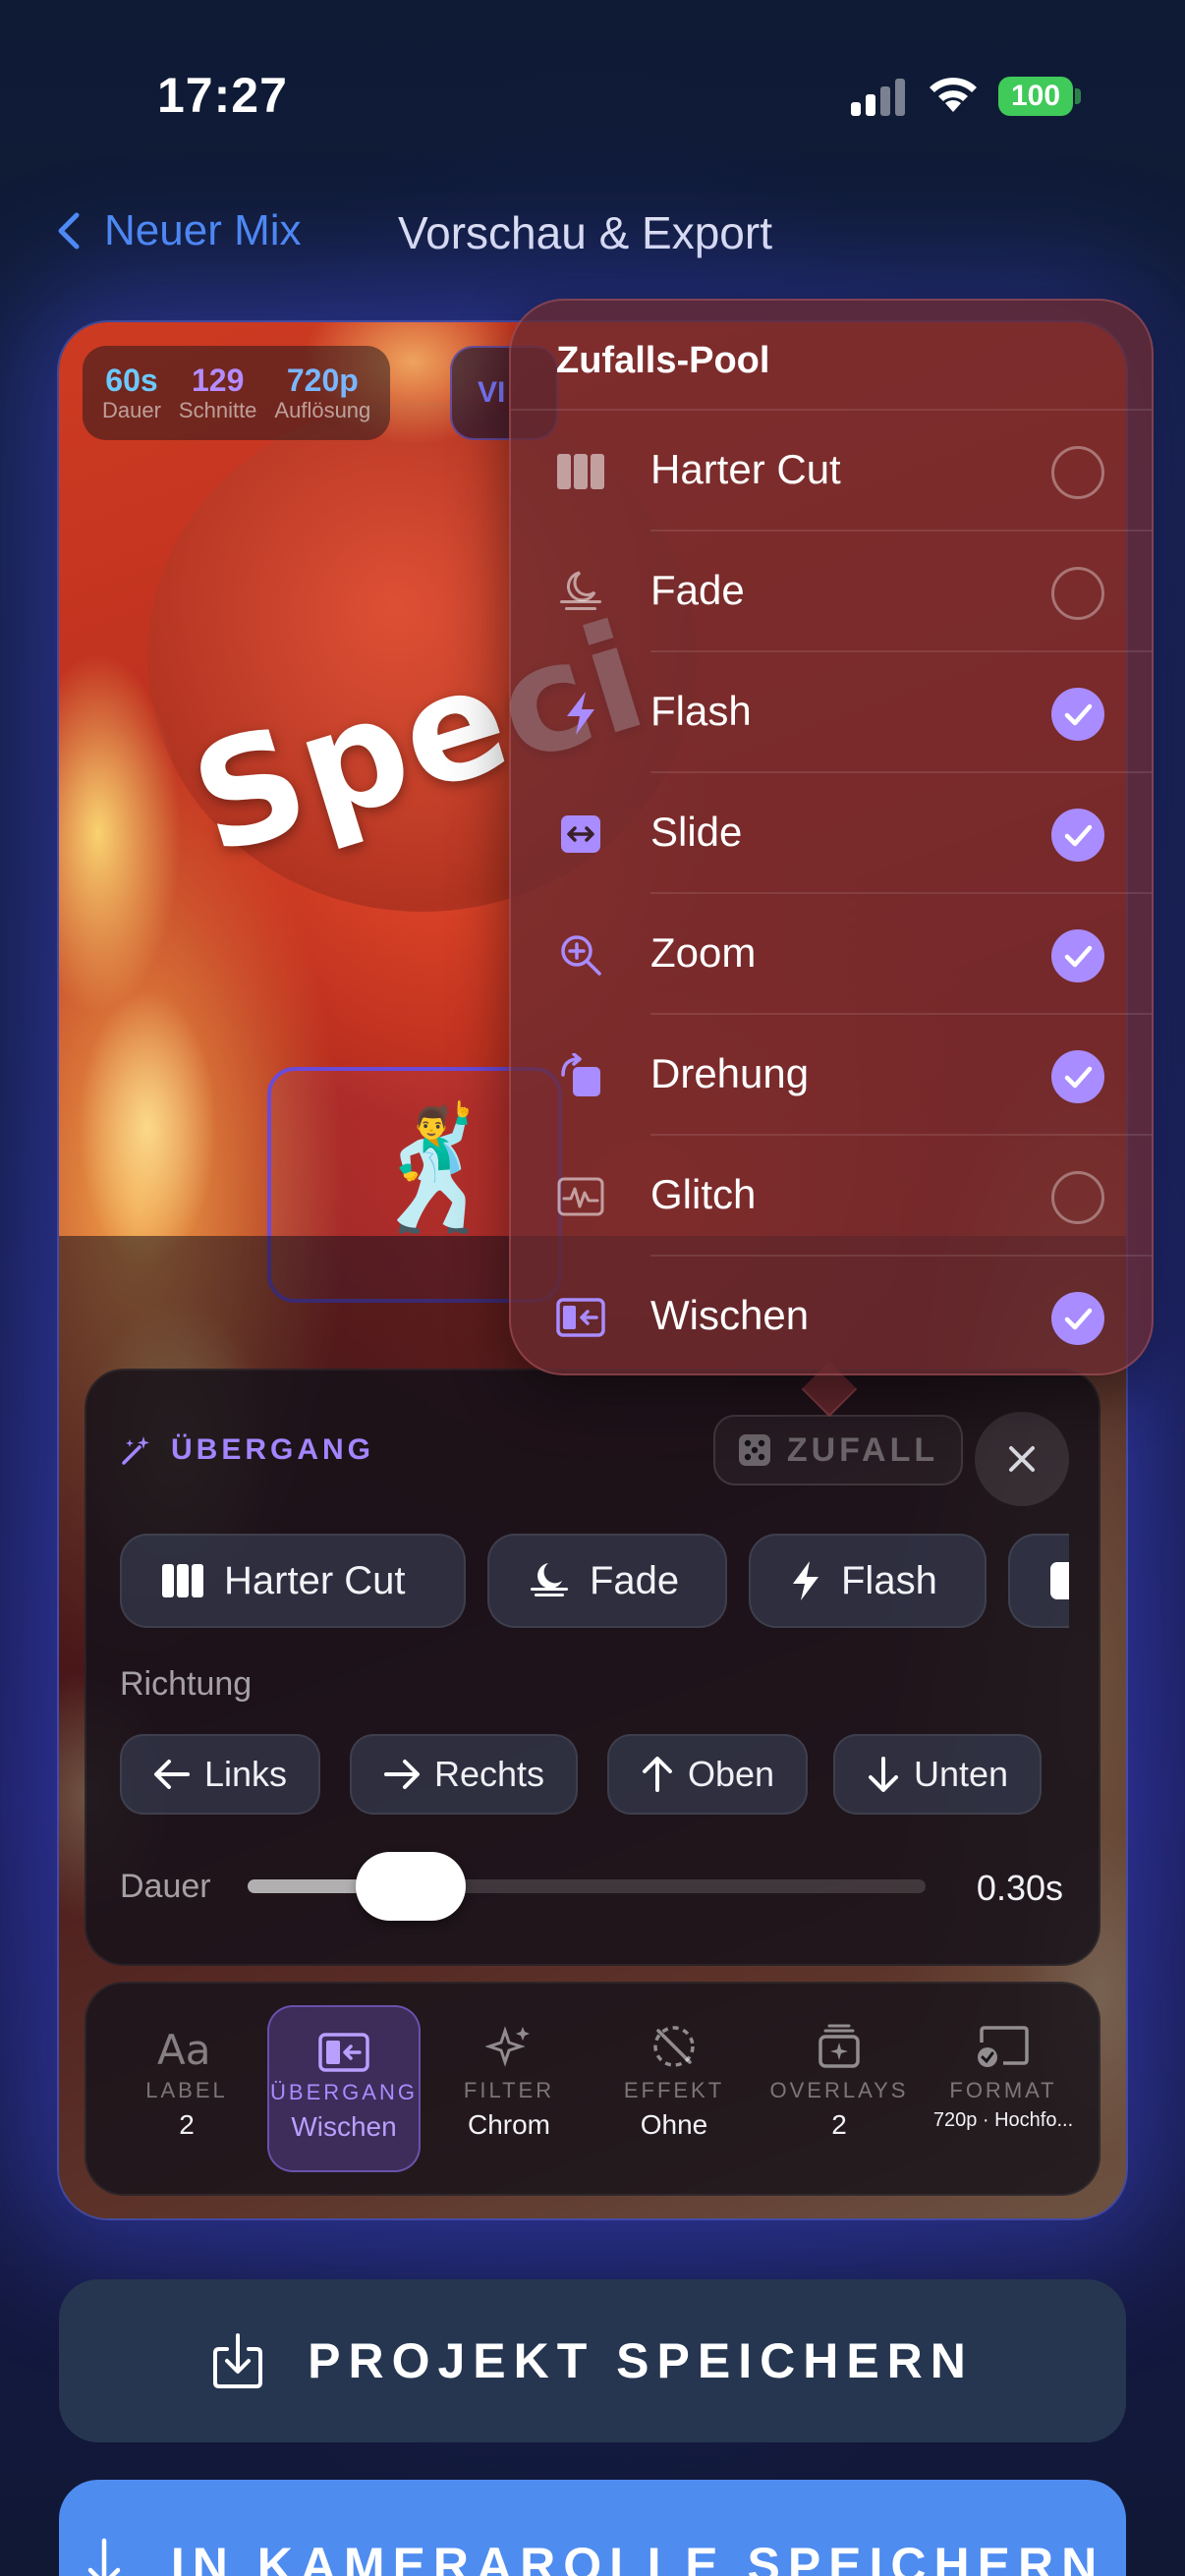 Image resolution: width=1185 pixels, height=2576 pixels. I want to click on tab-effekt: EFFEKT Ohne, so click(674, 2088).